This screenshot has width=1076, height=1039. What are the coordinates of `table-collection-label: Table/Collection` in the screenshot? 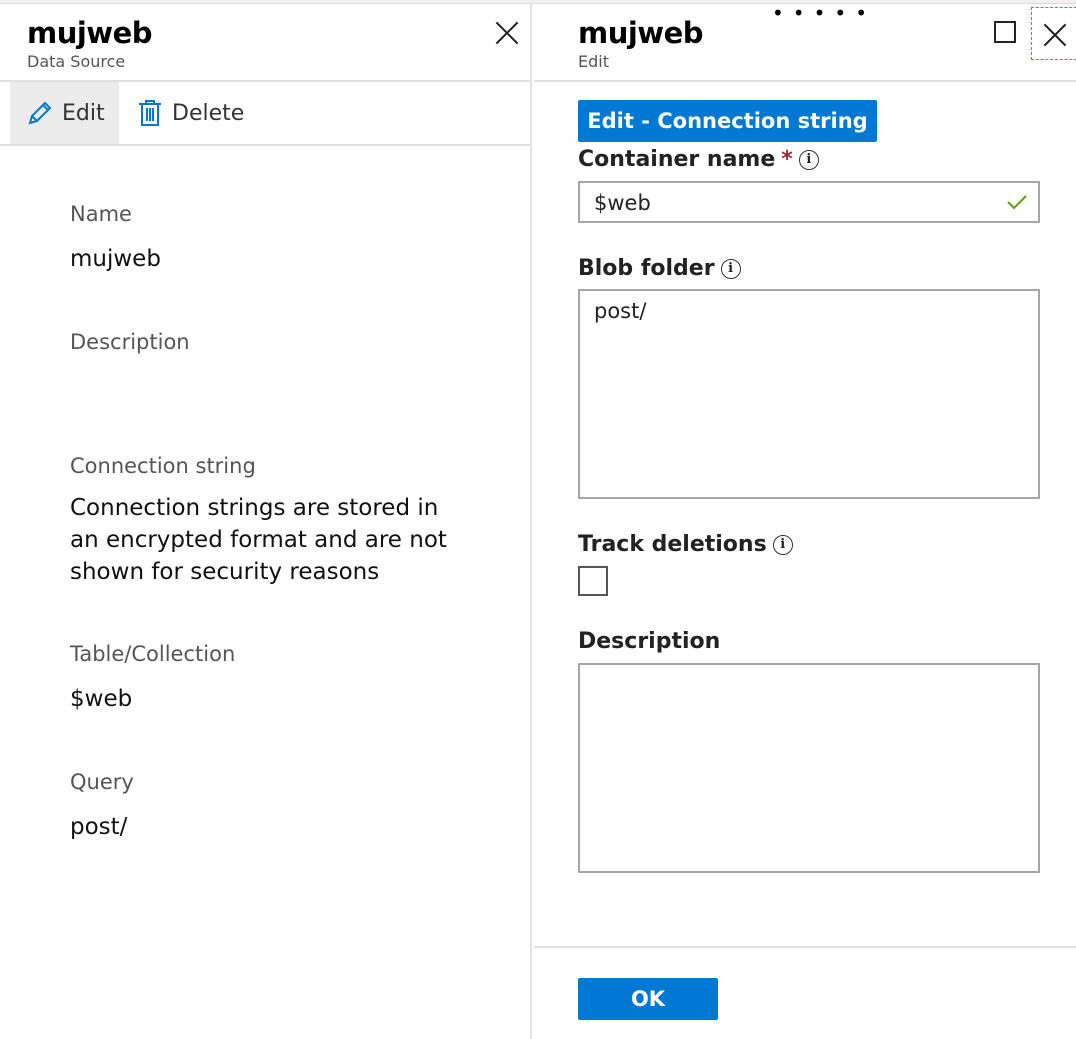 It's located at (153, 654).